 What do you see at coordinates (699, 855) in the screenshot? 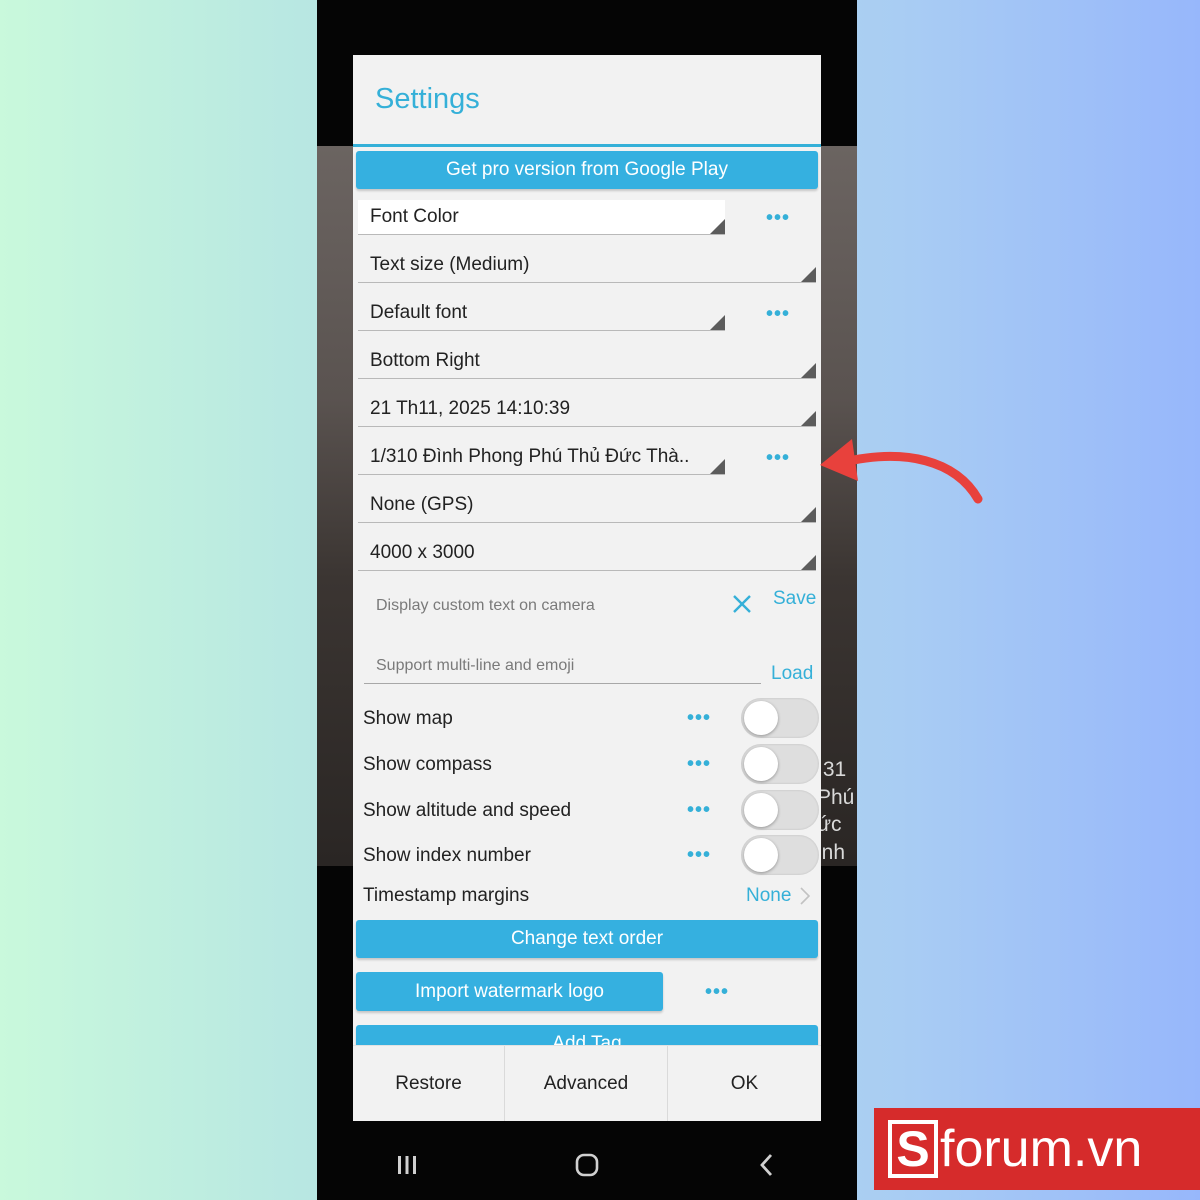
I see `show-index-more-button: •••` at bounding box center [699, 855].